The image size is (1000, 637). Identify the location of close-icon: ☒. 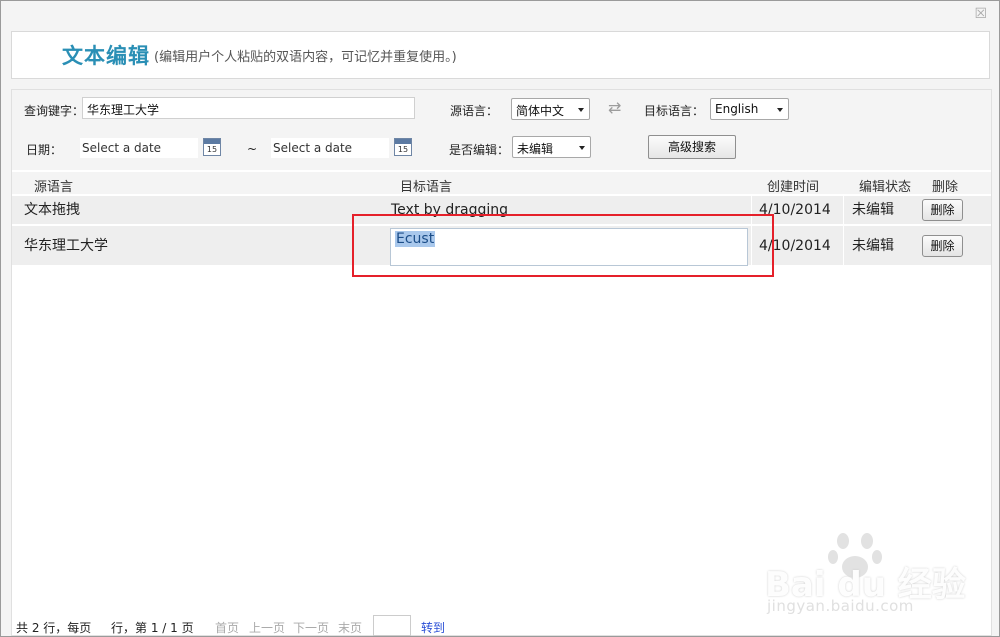
(980, 14).